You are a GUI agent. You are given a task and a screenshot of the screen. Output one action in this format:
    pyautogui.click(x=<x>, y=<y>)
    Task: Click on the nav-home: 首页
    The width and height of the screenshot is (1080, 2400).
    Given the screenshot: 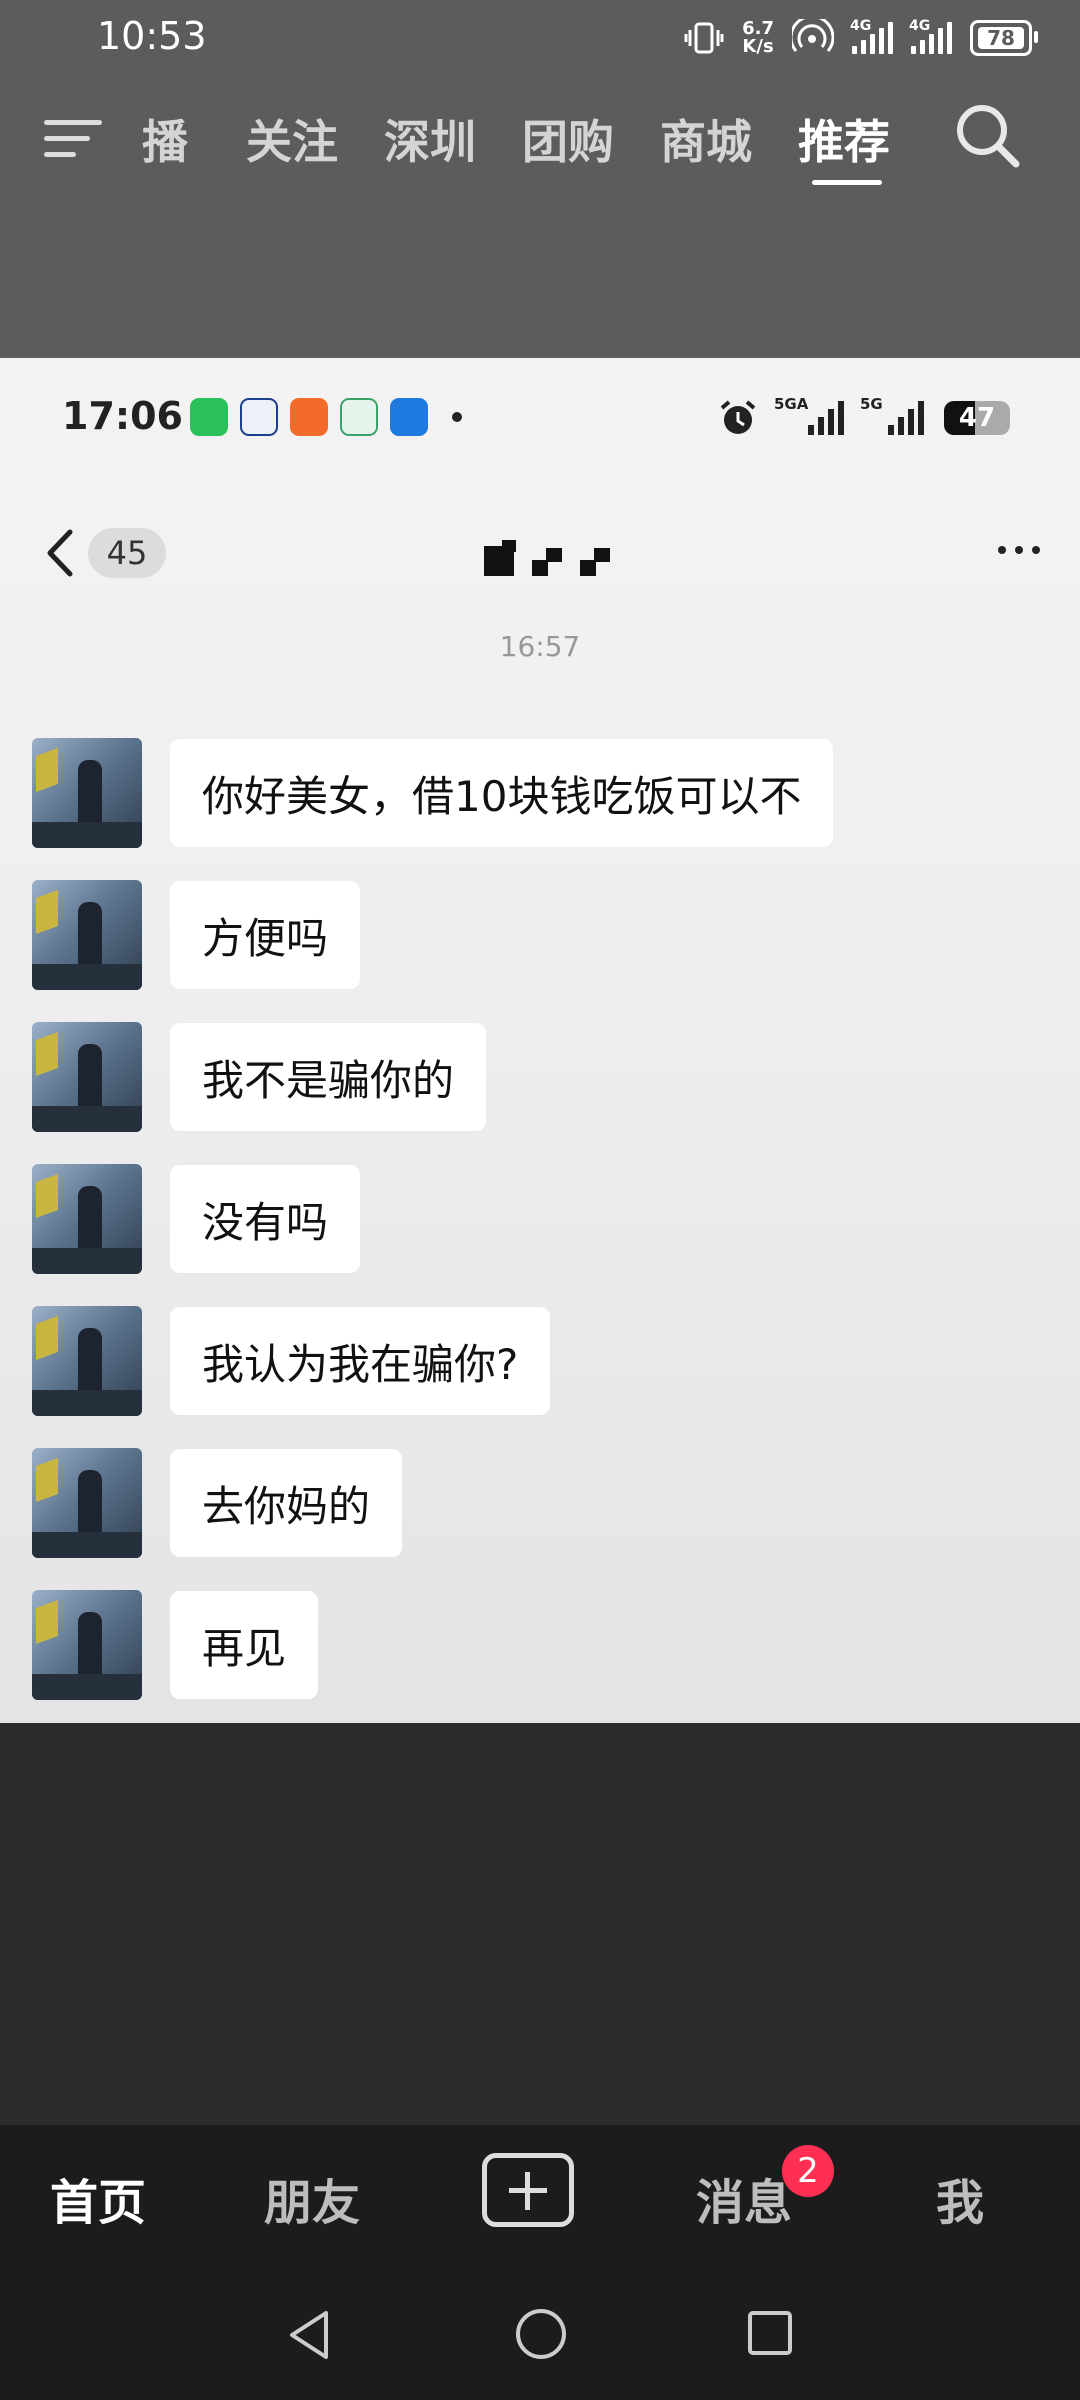 What is the action you would take?
    pyautogui.click(x=98, y=2198)
    